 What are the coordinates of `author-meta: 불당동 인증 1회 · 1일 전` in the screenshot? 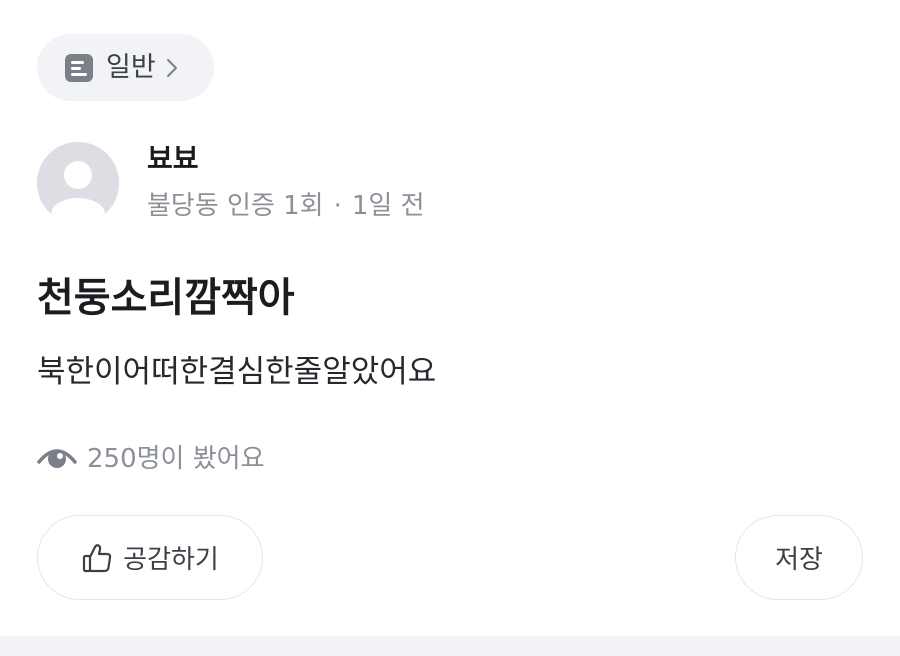 It's located at (286, 206).